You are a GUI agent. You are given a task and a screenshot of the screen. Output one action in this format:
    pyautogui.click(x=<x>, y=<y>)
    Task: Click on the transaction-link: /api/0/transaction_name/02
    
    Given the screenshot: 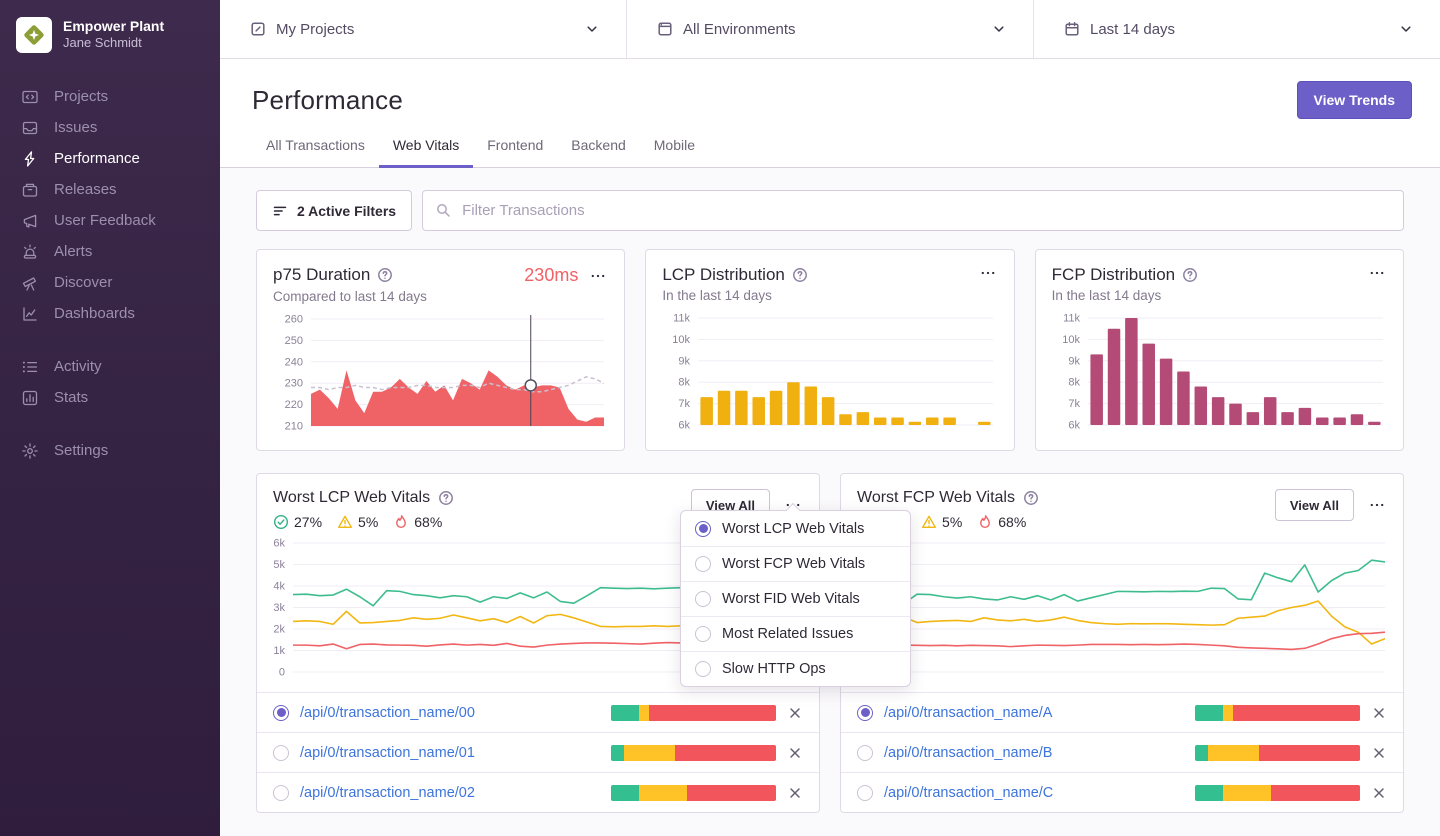 What is the action you would take?
    pyautogui.click(x=387, y=793)
    